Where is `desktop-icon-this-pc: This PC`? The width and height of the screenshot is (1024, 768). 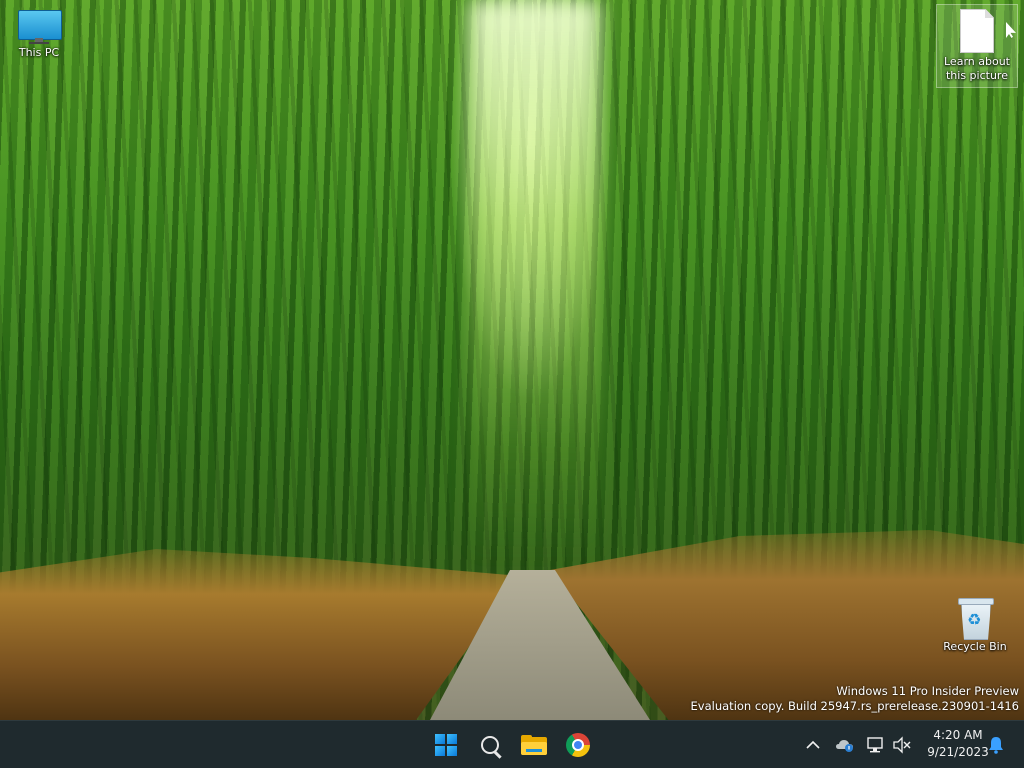
desktop-icon-this-pc: This PC is located at coordinates (39, 35).